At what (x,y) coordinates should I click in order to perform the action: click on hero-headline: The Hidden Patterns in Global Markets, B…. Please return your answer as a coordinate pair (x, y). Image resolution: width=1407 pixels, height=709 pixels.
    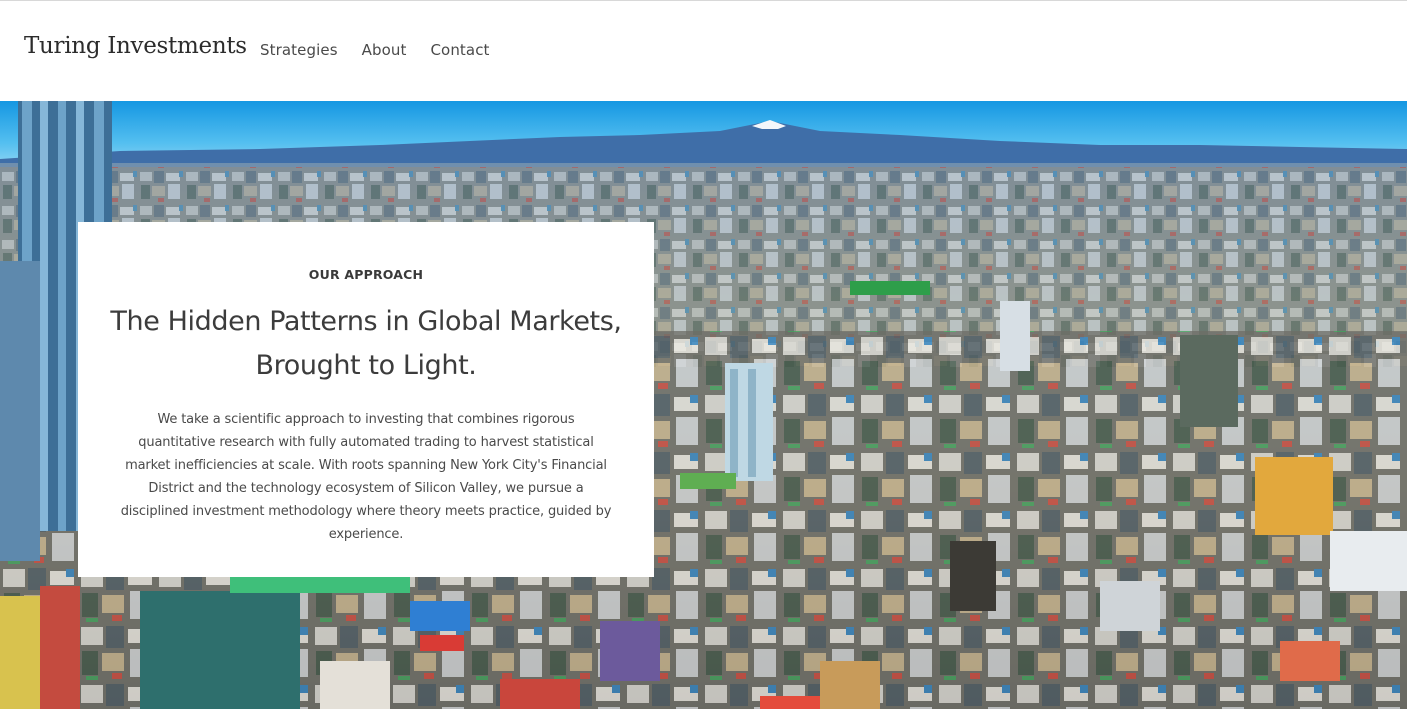
    Looking at the image, I should click on (366, 344).